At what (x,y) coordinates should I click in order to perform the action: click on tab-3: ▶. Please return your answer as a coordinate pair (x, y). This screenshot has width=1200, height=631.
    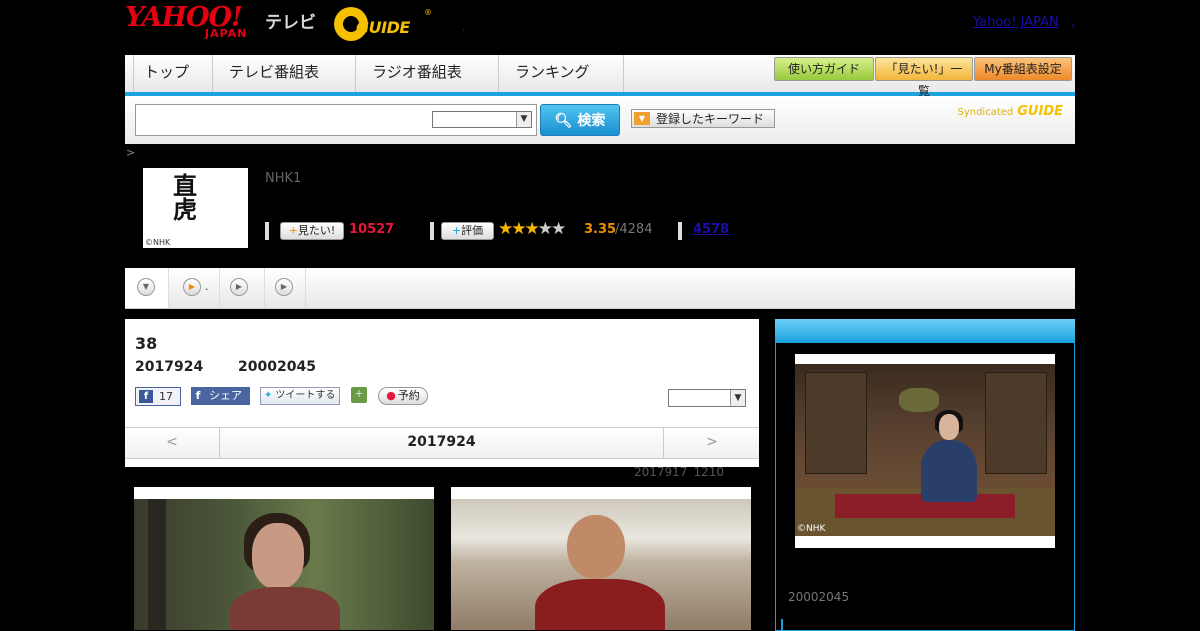
    Looking at the image, I should click on (242, 288).